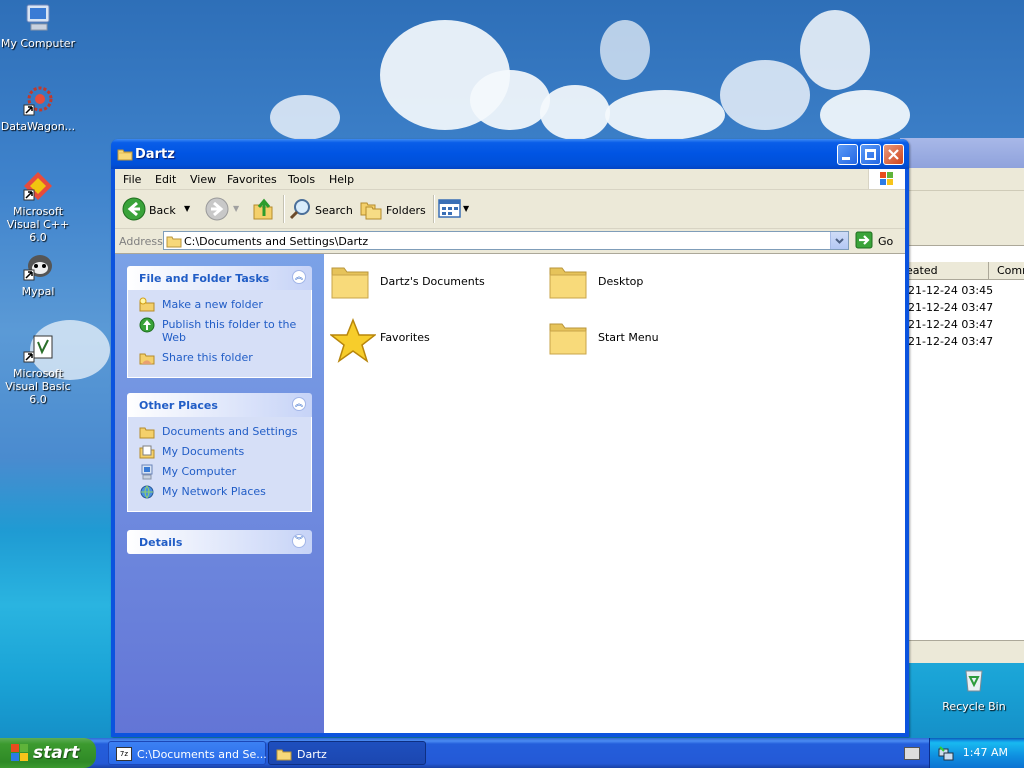 Image resolution: width=1024 pixels, height=768 pixels. What do you see at coordinates (223, 209) in the screenshot?
I see `forward-button: ▼` at bounding box center [223, 209].